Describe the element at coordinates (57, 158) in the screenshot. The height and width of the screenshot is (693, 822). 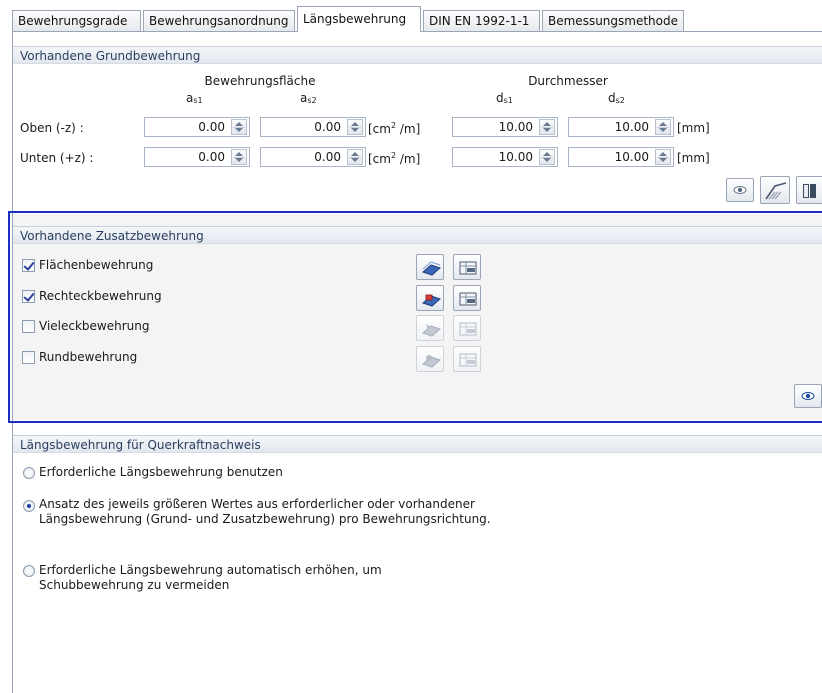
I see `row-unten-label: Unten (+z) :` at that location.